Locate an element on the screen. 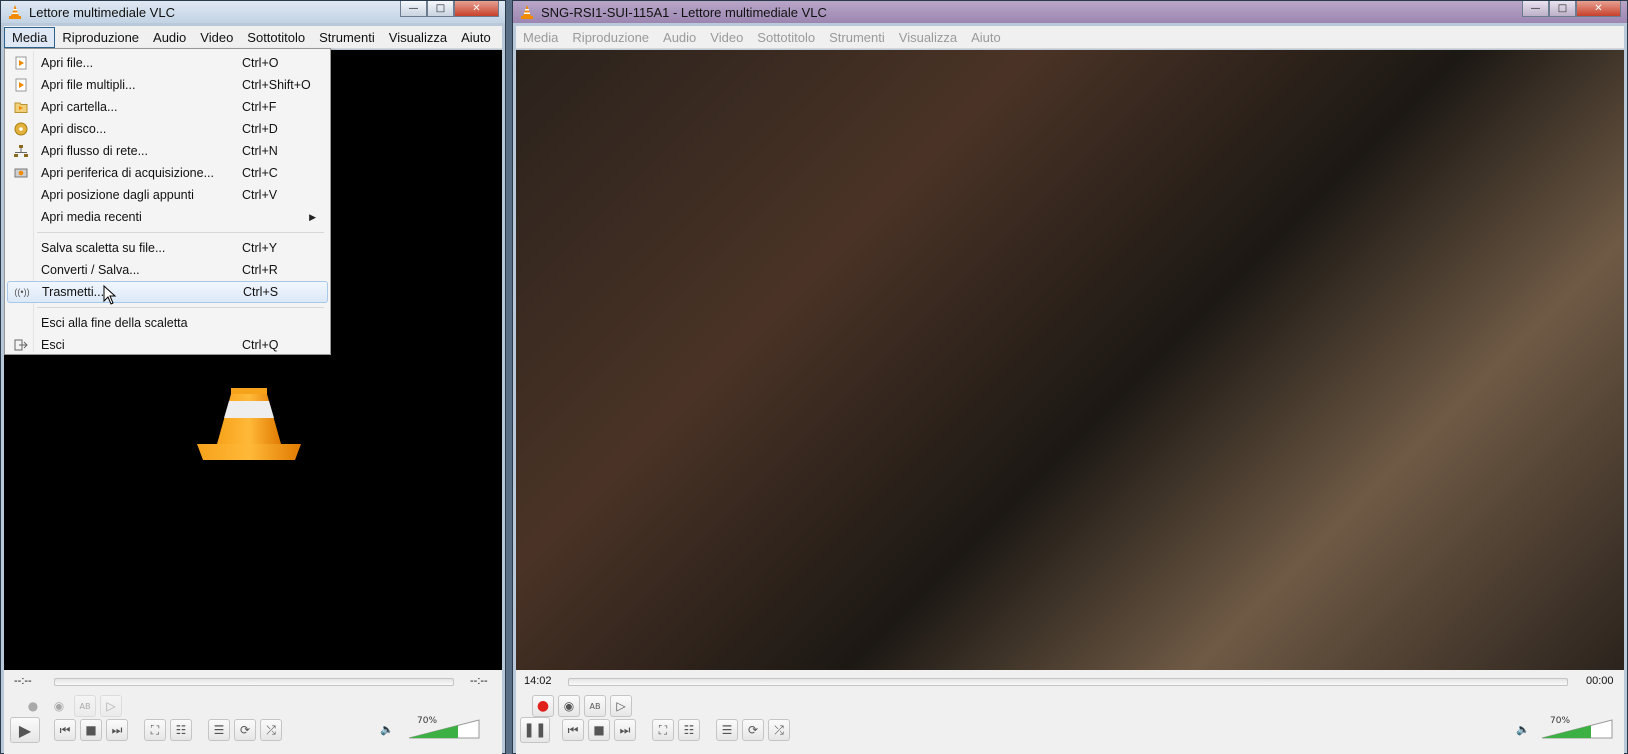 This screenshot has height=754, width=1628. record-icon: ● is located at coordinates (33, 706).